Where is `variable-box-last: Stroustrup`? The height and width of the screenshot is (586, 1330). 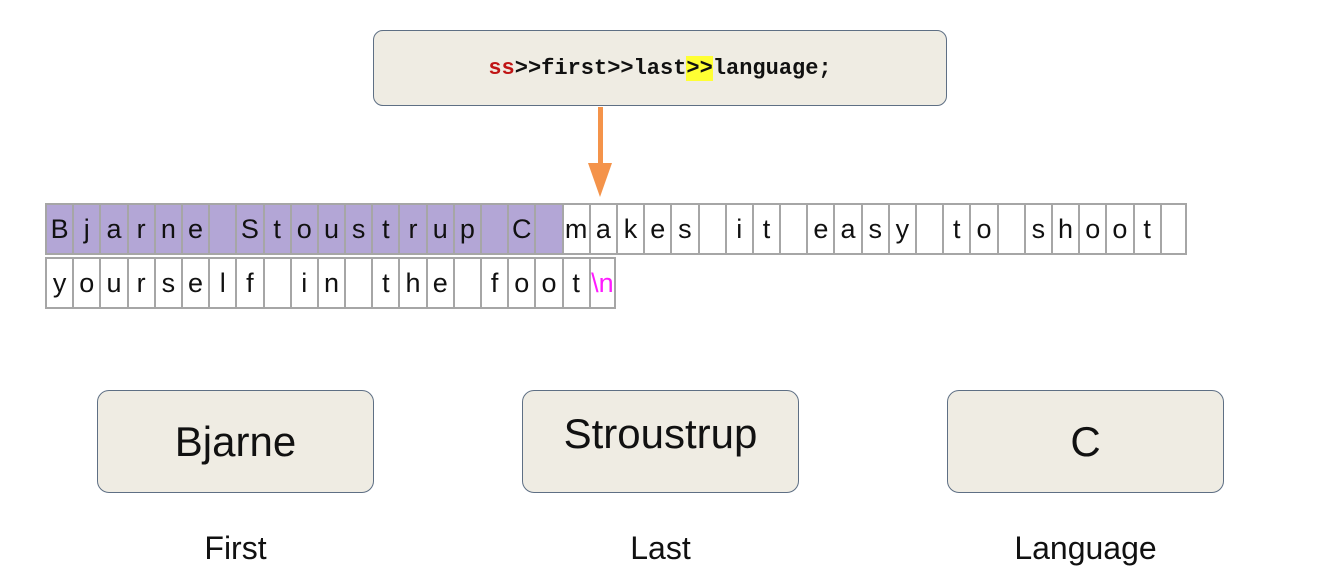
variable-box-last: Stroustrup is located at coordinates (660, 441).